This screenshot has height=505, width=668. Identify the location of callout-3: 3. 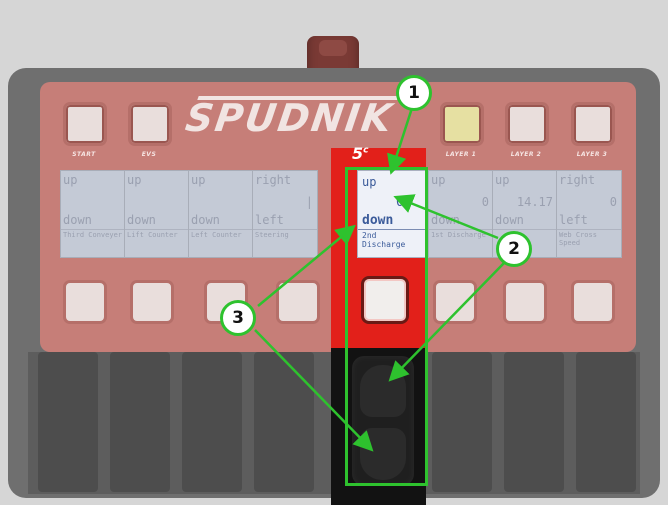
(238, 318).